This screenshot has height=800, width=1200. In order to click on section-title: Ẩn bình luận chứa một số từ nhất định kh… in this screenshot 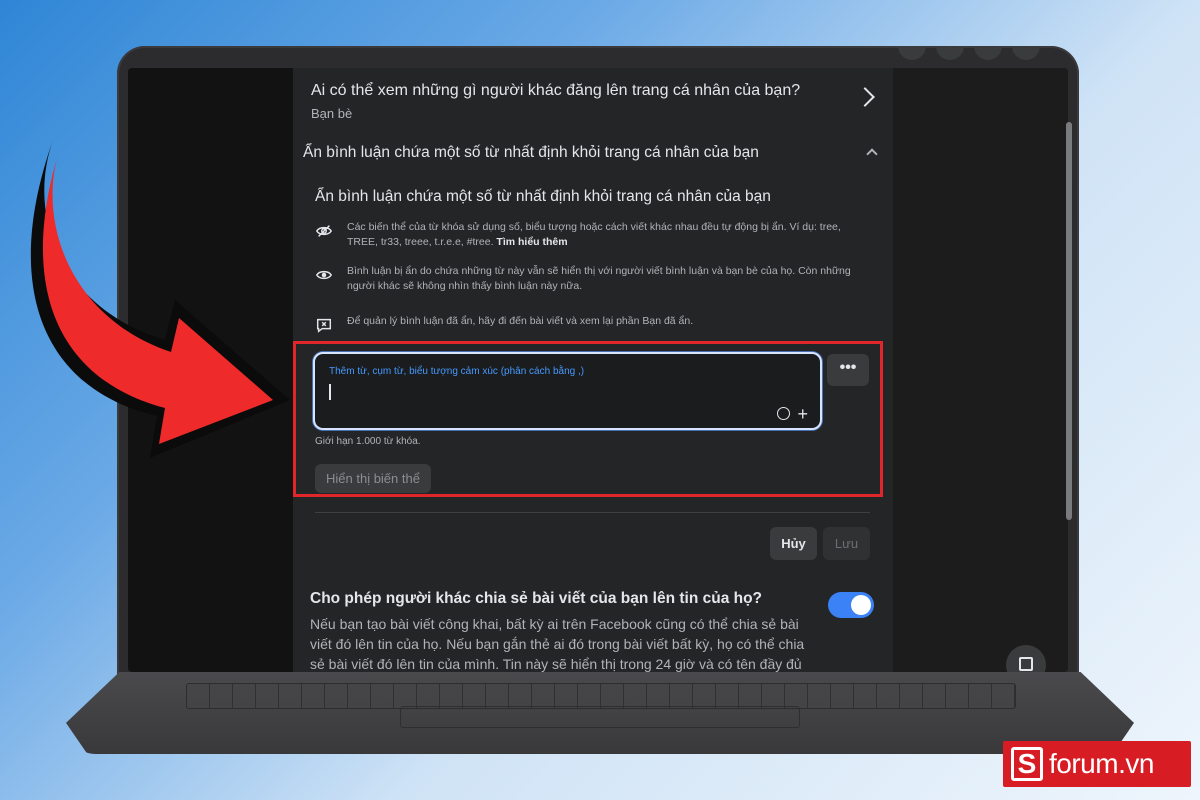, I will do `click(543, 196)`.